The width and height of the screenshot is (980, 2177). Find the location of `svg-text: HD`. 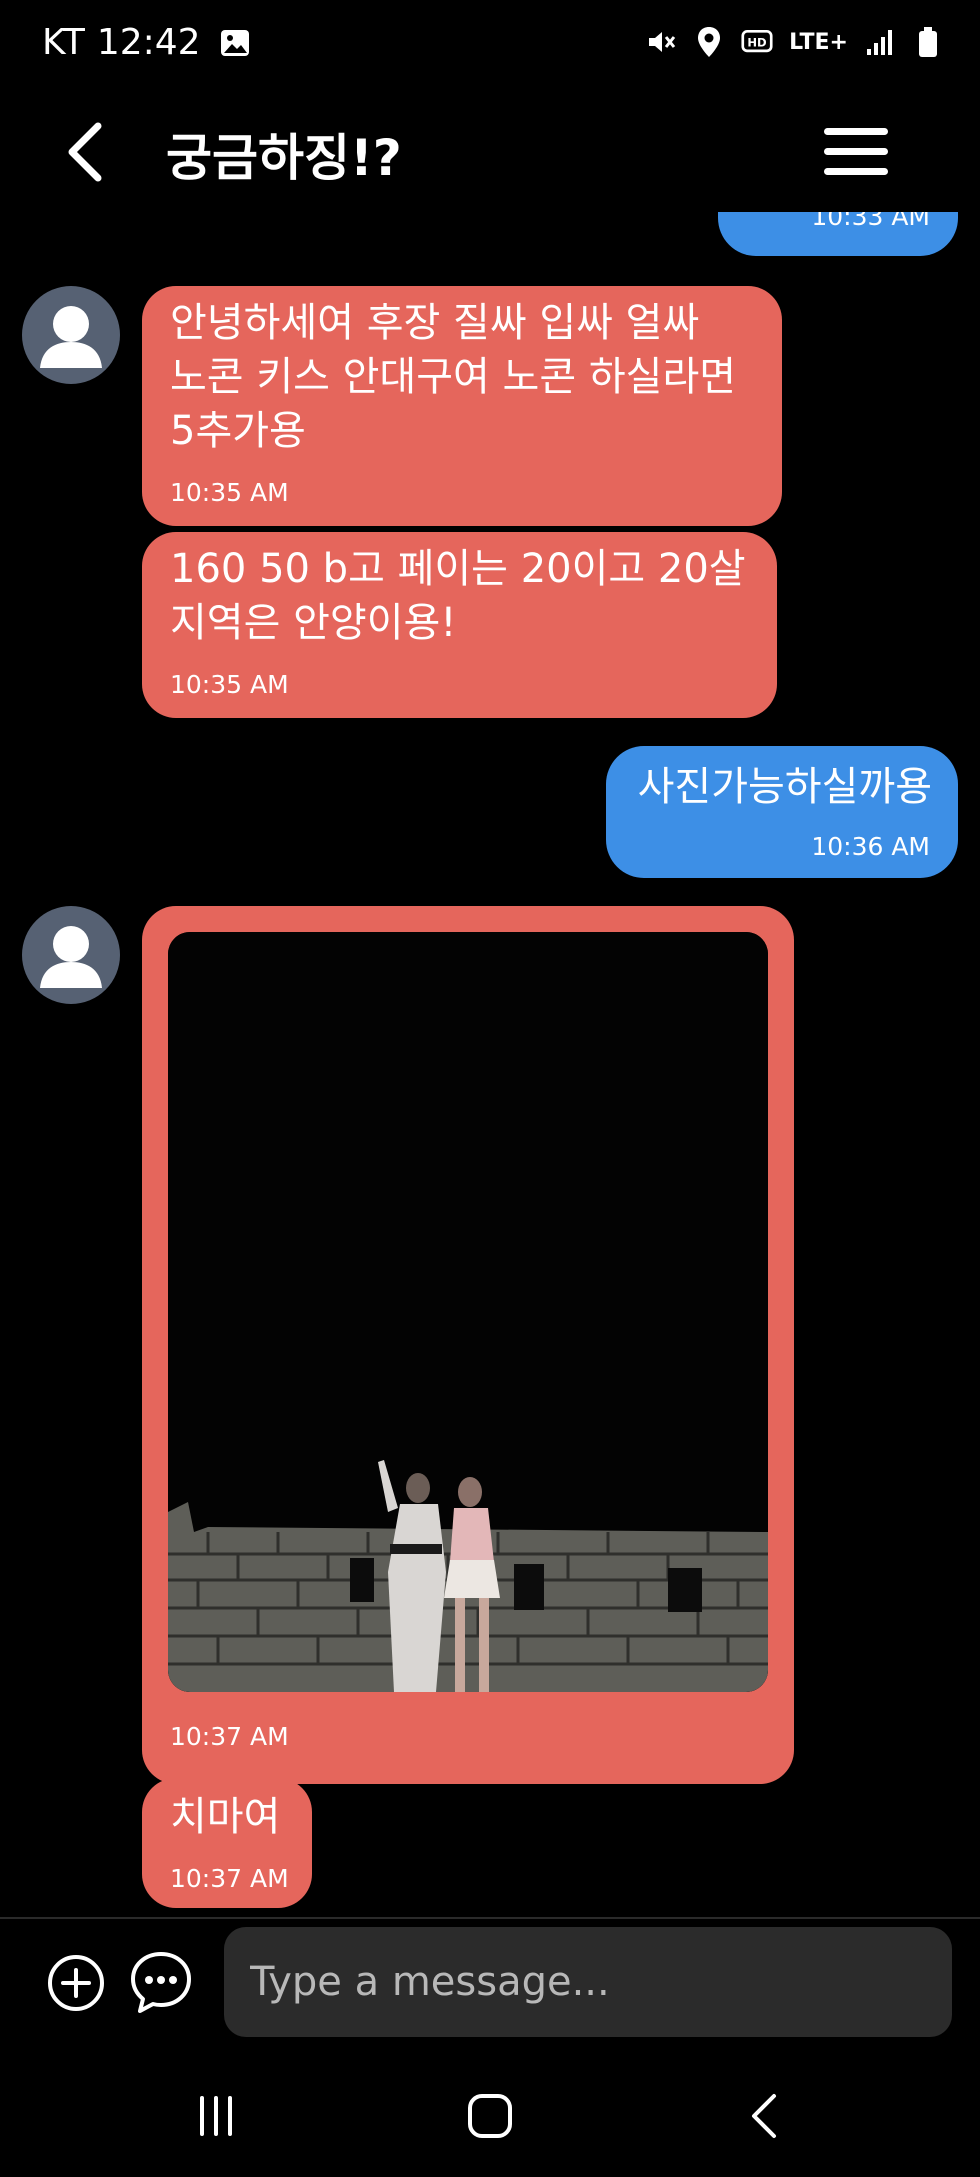

svg-text: HD is located at coordinates (757, 42).